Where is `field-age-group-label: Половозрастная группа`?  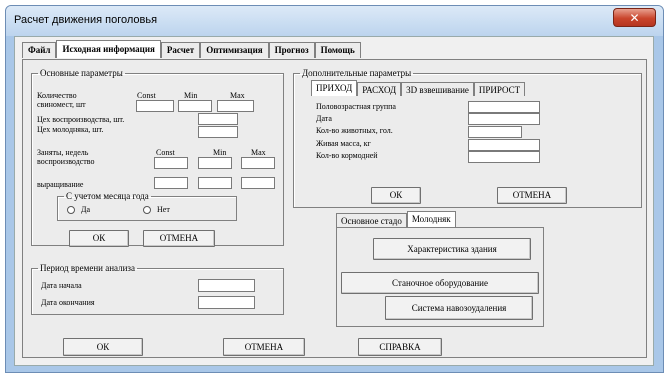
field-age-group-label: Половозрастная группа is located at coordinates (356, 106).